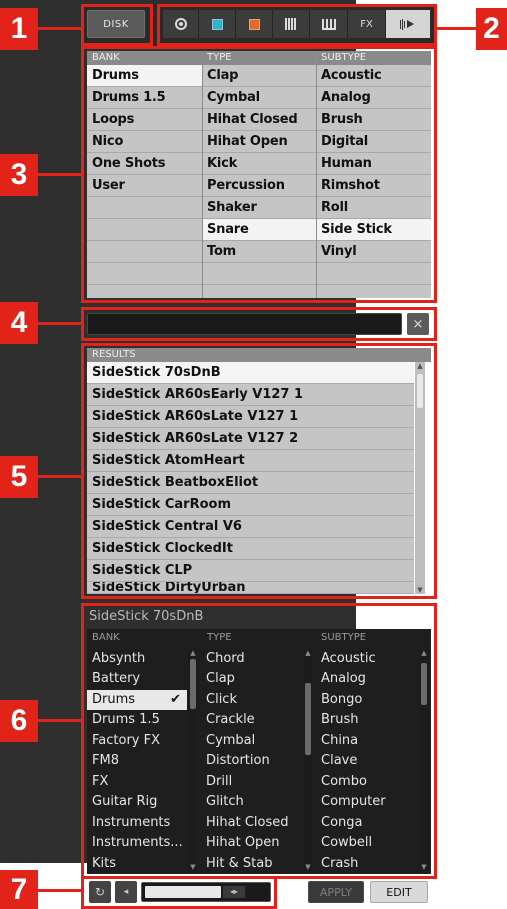 Image resolution: width=507 pixels, height=909 pixels. What do you see at coordinates (126, 892) in the screenshot?
I see `prehear-volume-button: ◂` at bounding box center [126, 892].